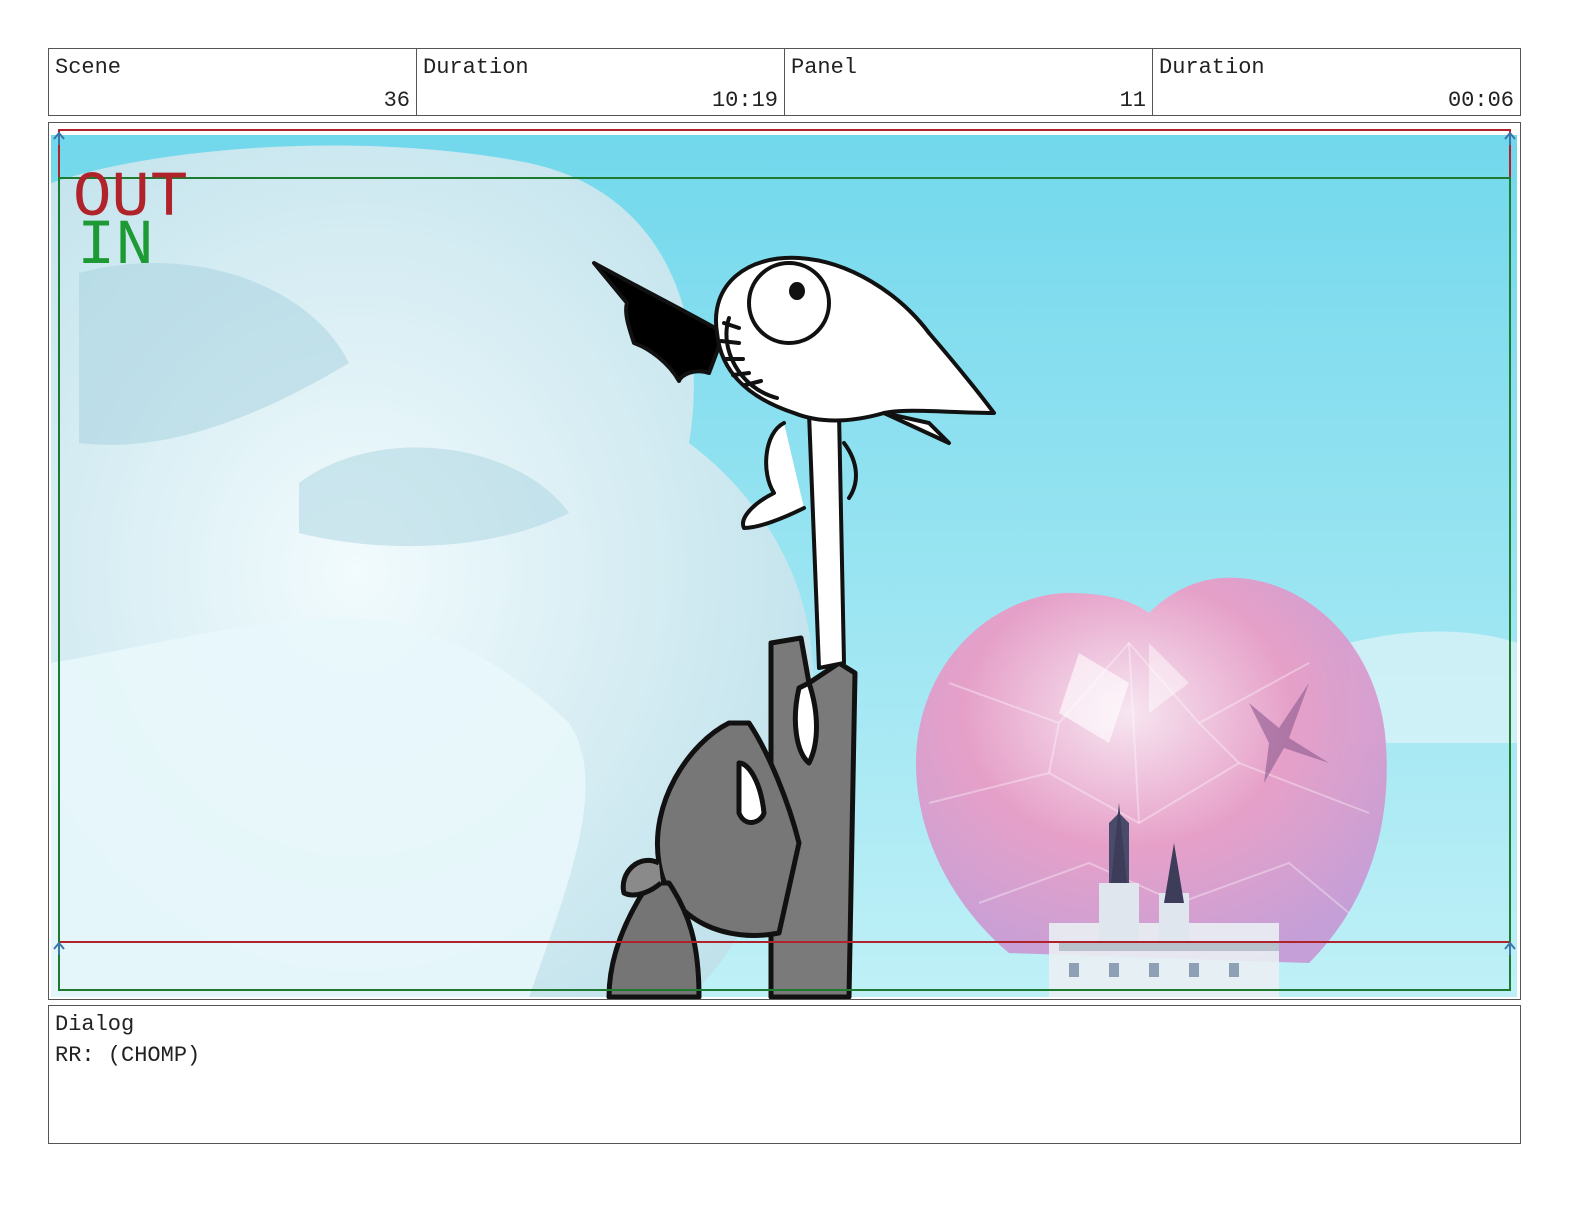  Describe the element at coordinates (476, 67) in the screenshot. I see `scene-duration-label: Duration` at that location.